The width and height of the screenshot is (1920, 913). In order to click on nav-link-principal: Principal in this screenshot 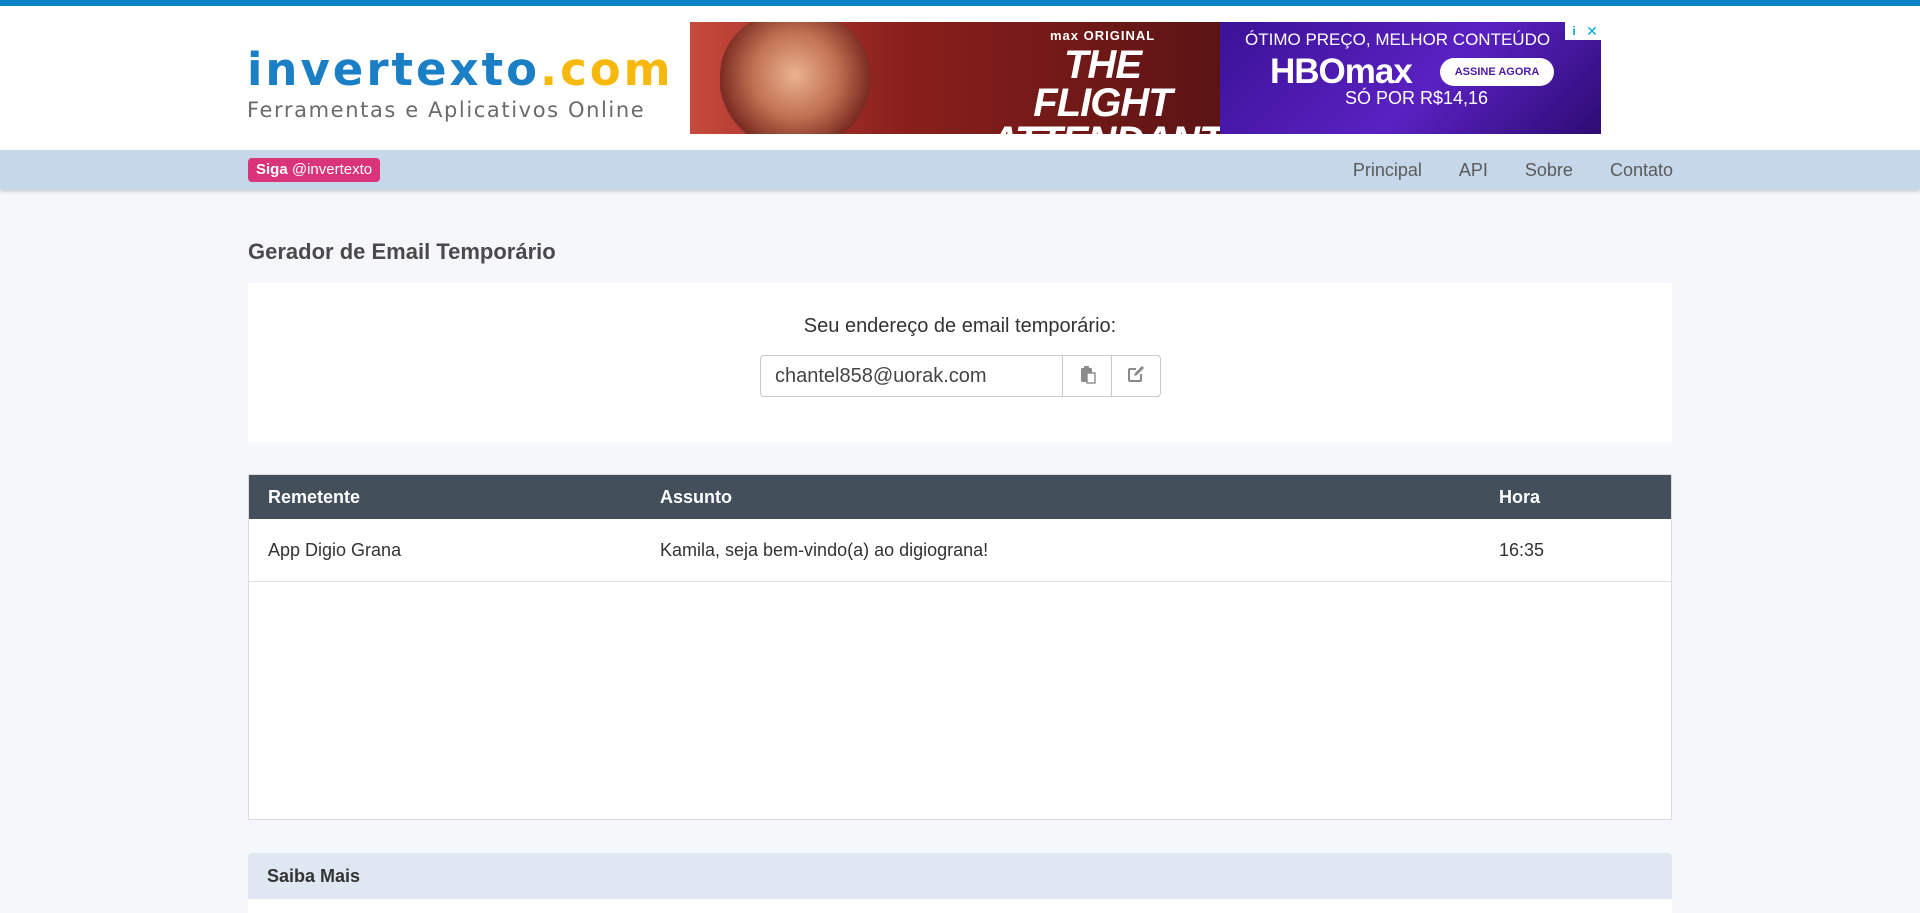, I will do `click(1387, 170)`.